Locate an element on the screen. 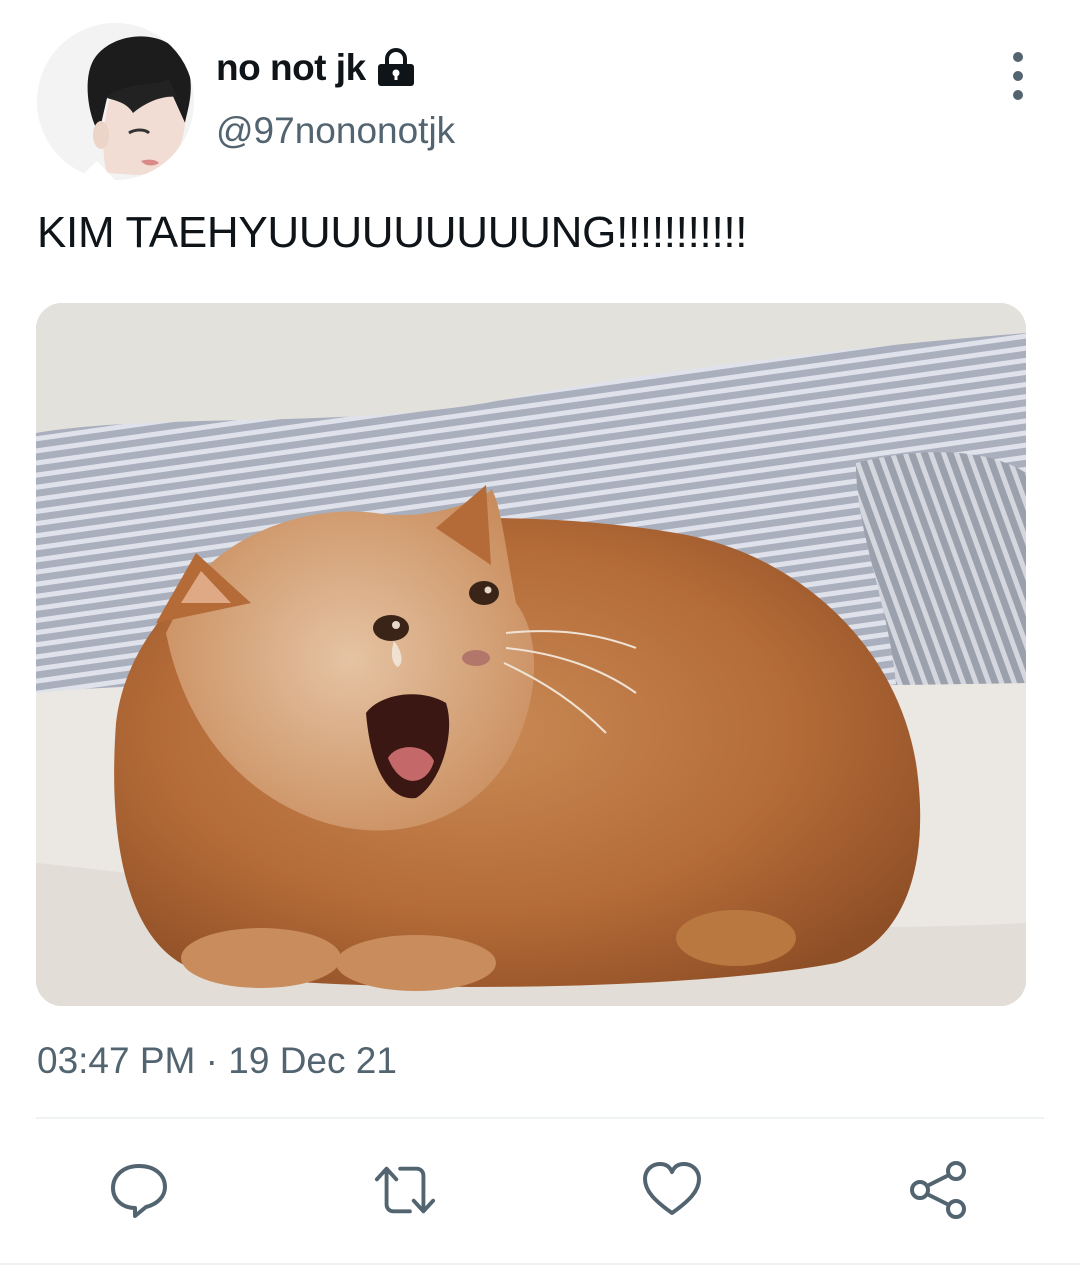 The width and height of the screenshot is (1080, 1283). bottom-divider is located at coordinates (540, 1264).